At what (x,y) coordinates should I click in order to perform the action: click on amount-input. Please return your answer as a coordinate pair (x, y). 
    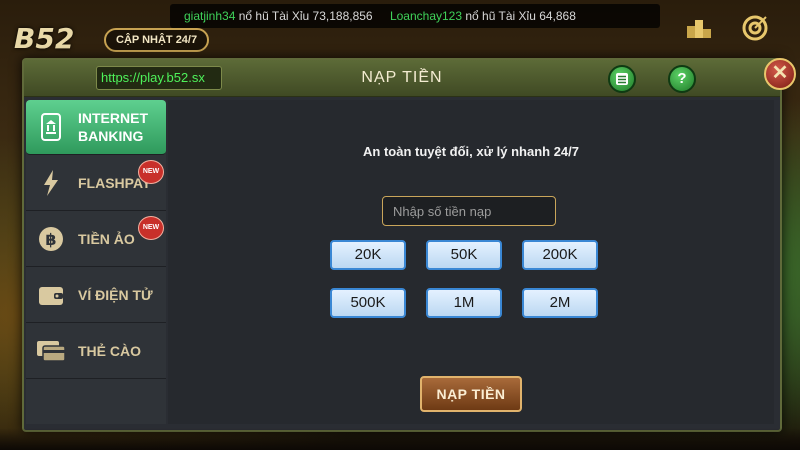
    Looking at the image, I should click on (469, 211).